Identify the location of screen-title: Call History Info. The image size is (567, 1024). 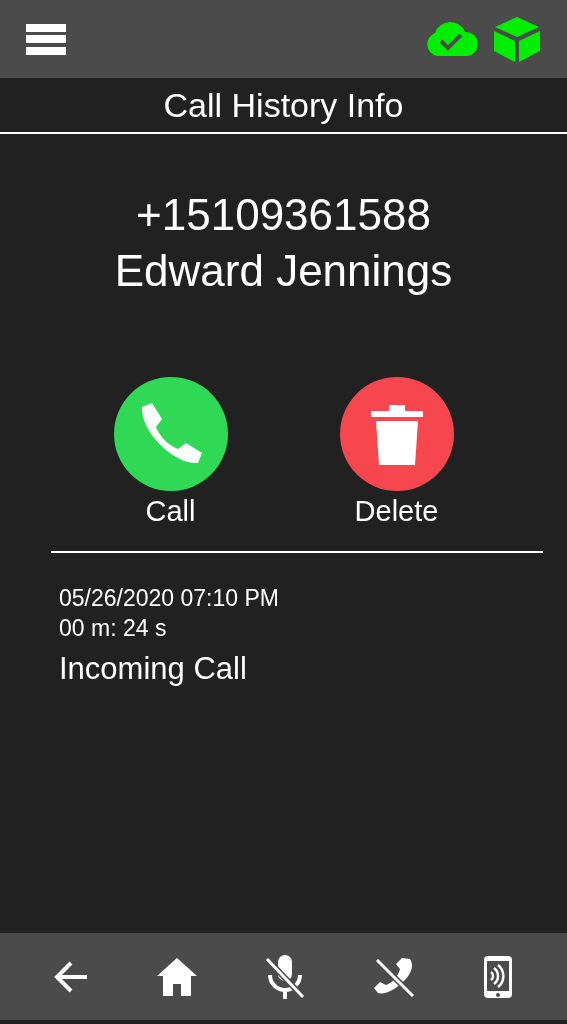
(283, 105).